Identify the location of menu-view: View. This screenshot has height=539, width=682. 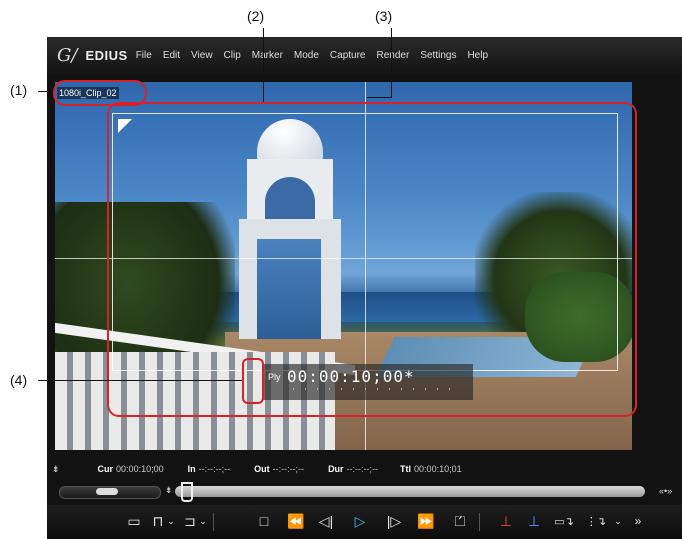
(202, 55).